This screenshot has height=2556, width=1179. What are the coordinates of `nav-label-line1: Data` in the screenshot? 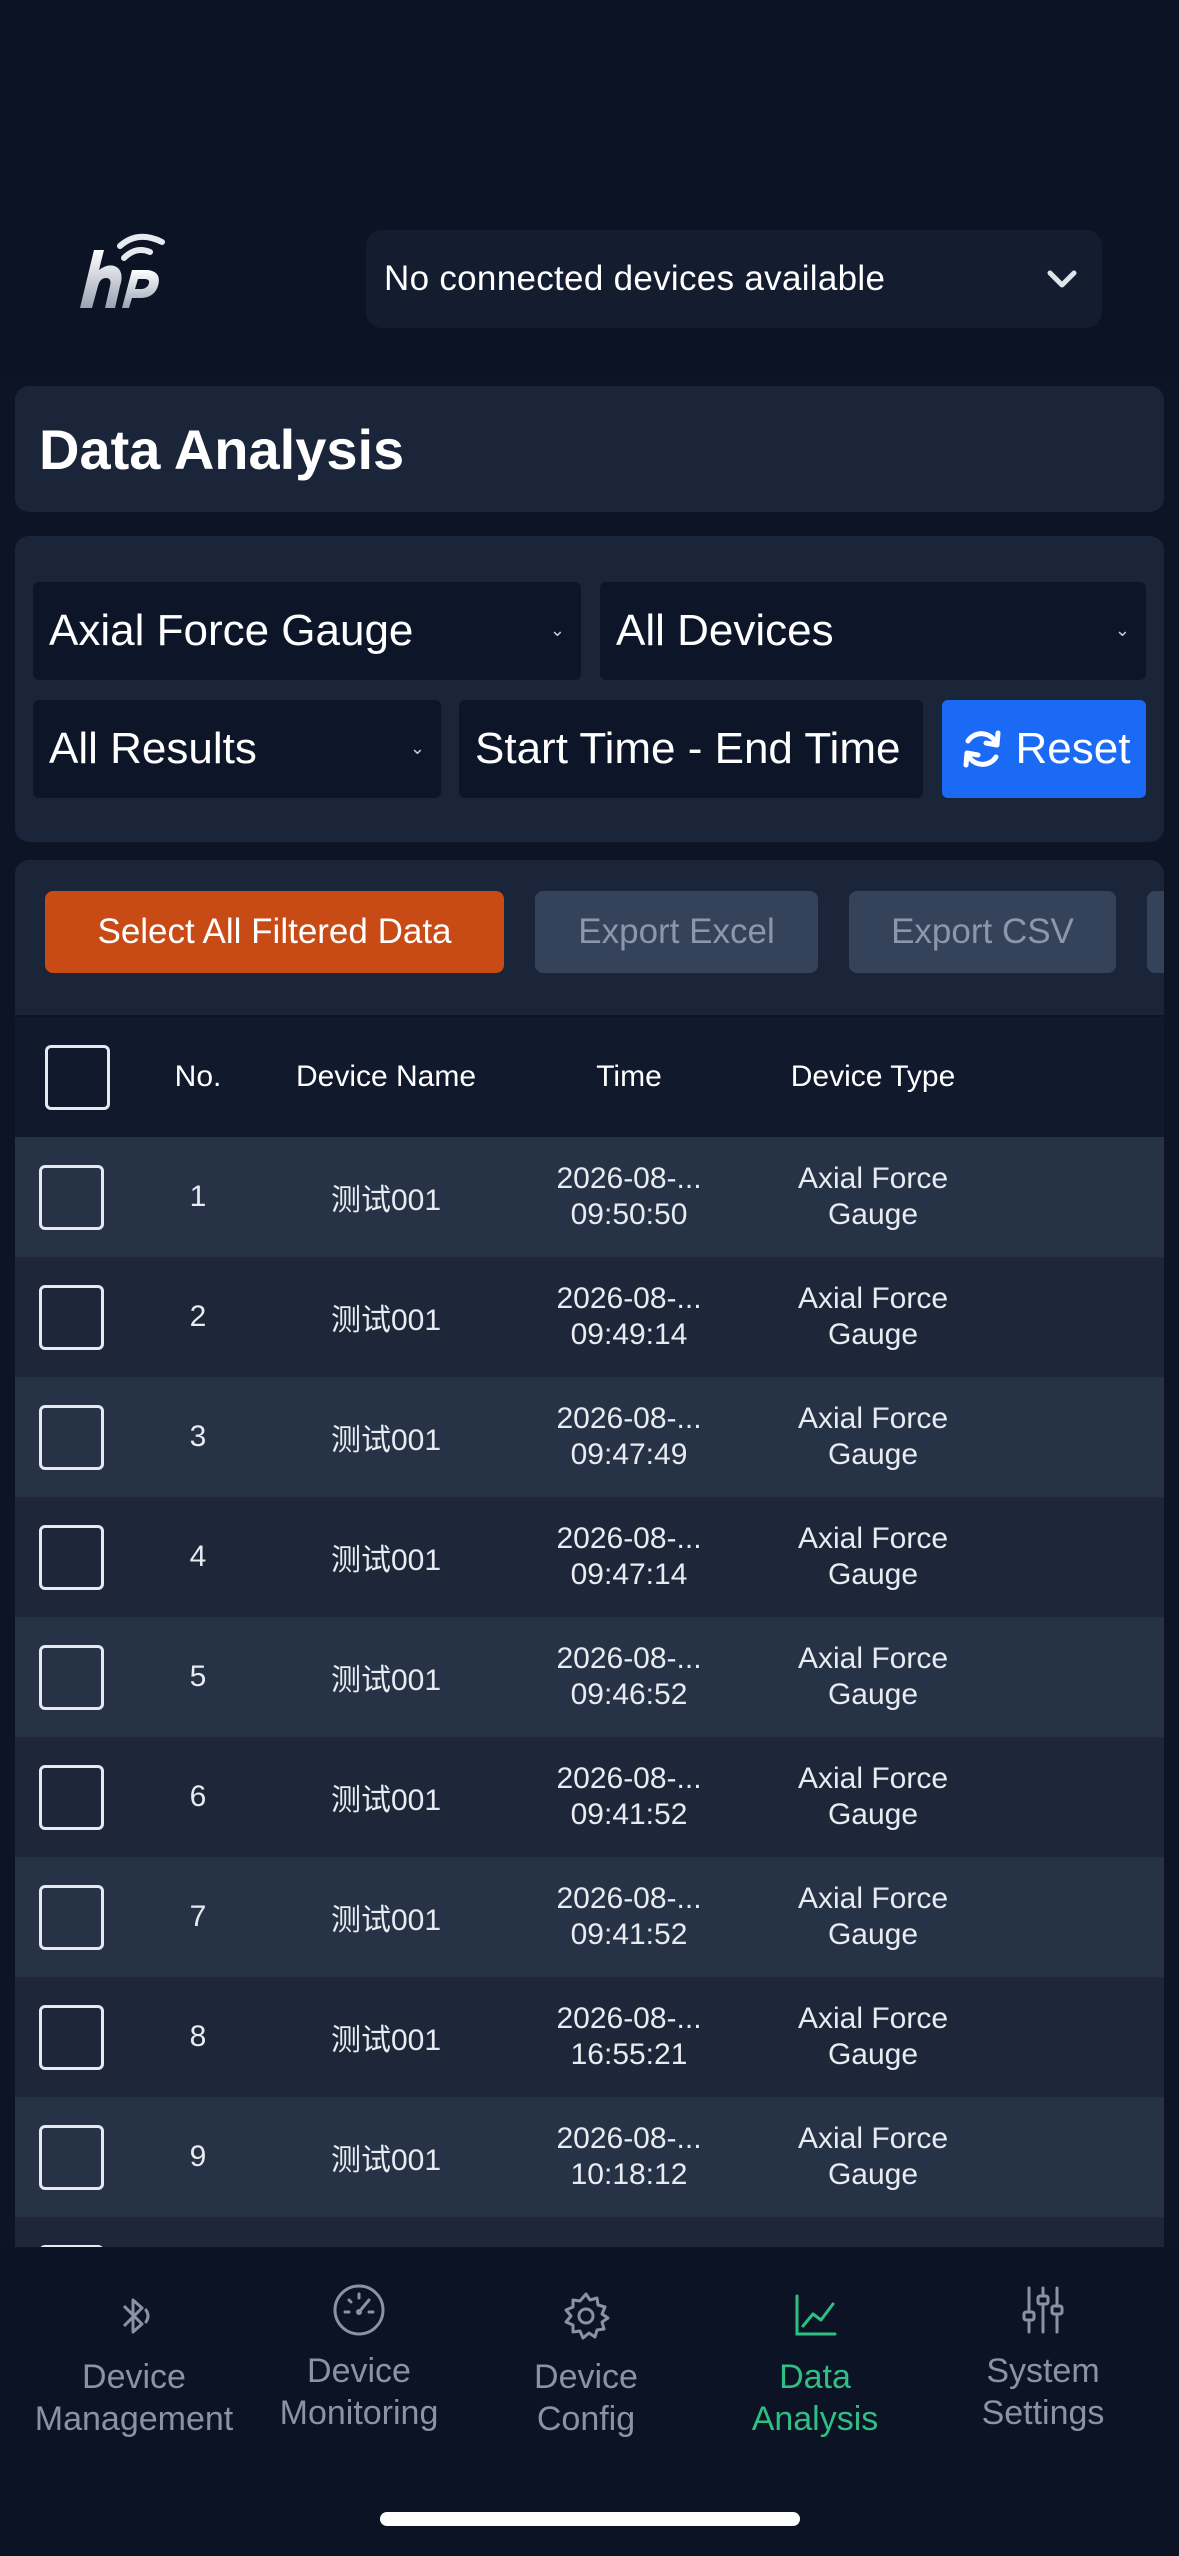 It's located at (815, 2377).